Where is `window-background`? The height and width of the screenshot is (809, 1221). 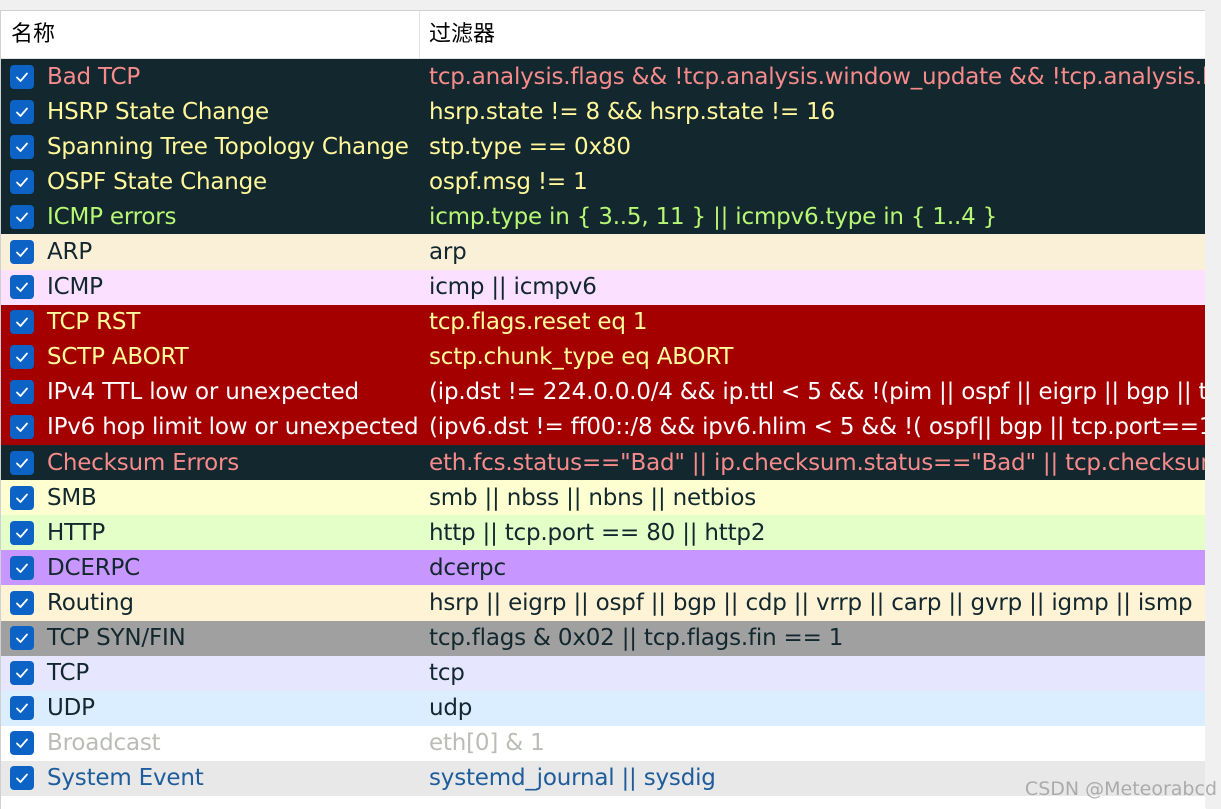 window-background is located at coordinates (1213, 409).